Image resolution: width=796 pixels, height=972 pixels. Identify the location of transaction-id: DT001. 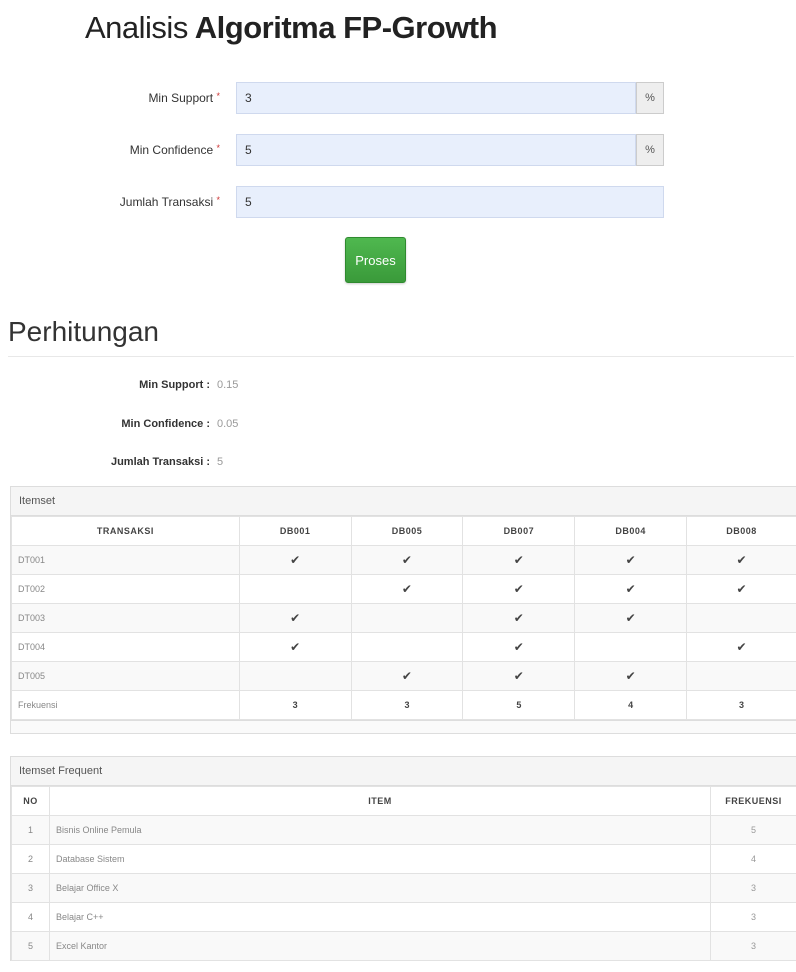
(125, 560).